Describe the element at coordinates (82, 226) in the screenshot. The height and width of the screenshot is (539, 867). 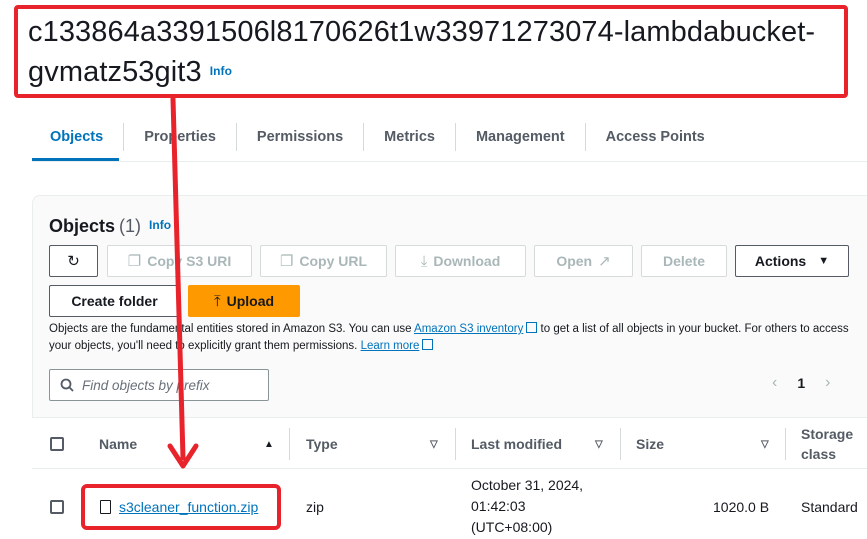
I see `objects-title: Objects` at that location.